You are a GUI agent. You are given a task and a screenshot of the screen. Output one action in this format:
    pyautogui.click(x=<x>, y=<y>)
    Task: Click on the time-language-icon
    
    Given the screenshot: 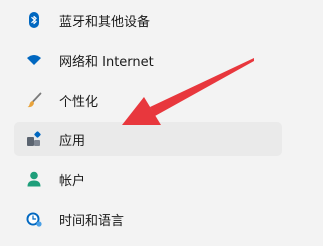 What is the action you would take?
    pyautogui.click(x=34, y=219)
    